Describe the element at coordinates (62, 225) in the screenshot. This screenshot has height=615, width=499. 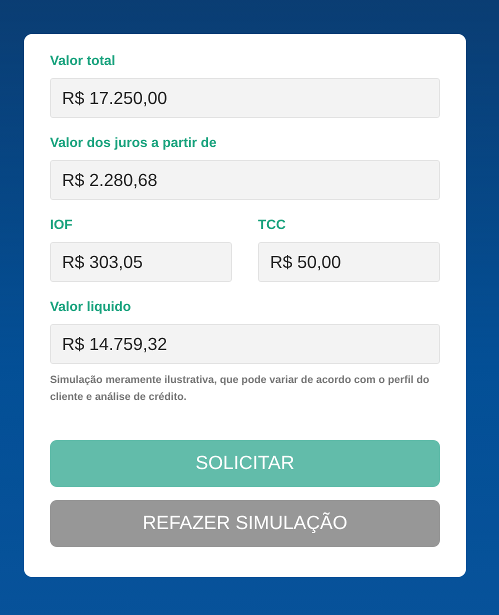
I see `field-label: IOF` at that location.